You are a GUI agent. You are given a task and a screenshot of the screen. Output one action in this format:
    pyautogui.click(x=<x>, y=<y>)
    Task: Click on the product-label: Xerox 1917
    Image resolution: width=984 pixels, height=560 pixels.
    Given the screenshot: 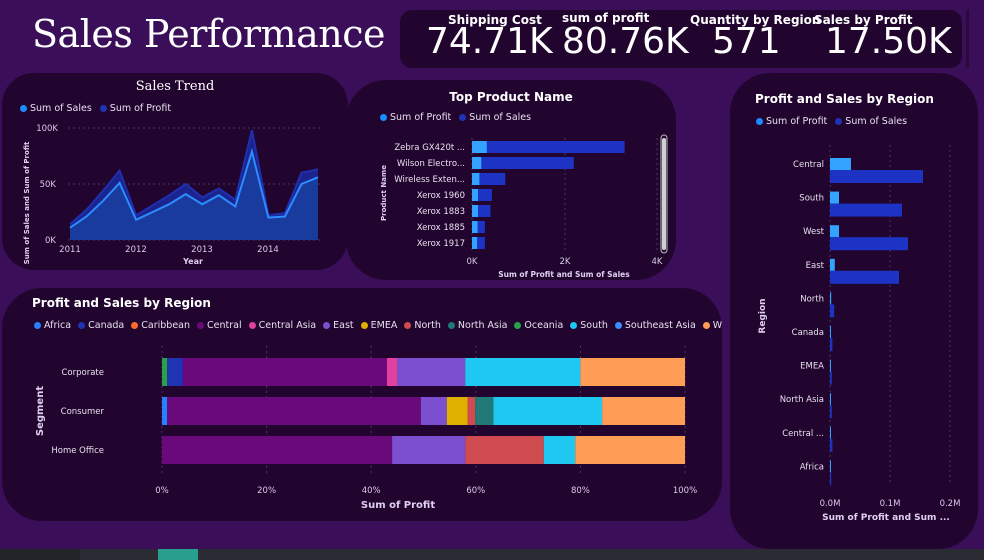 What is the action you would take?
    pyautogui.click(x=441, y=244)
    